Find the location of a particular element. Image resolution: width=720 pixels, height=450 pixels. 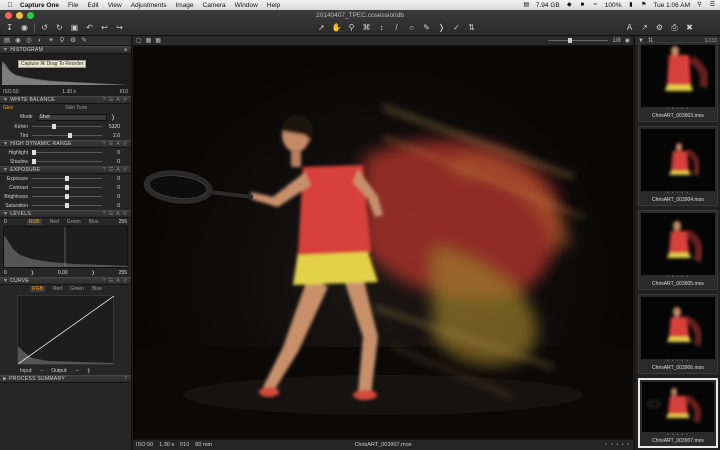

thumbnail-selected: • • • • • ChrisART_003907.mos is located at coordinates (678, 413).